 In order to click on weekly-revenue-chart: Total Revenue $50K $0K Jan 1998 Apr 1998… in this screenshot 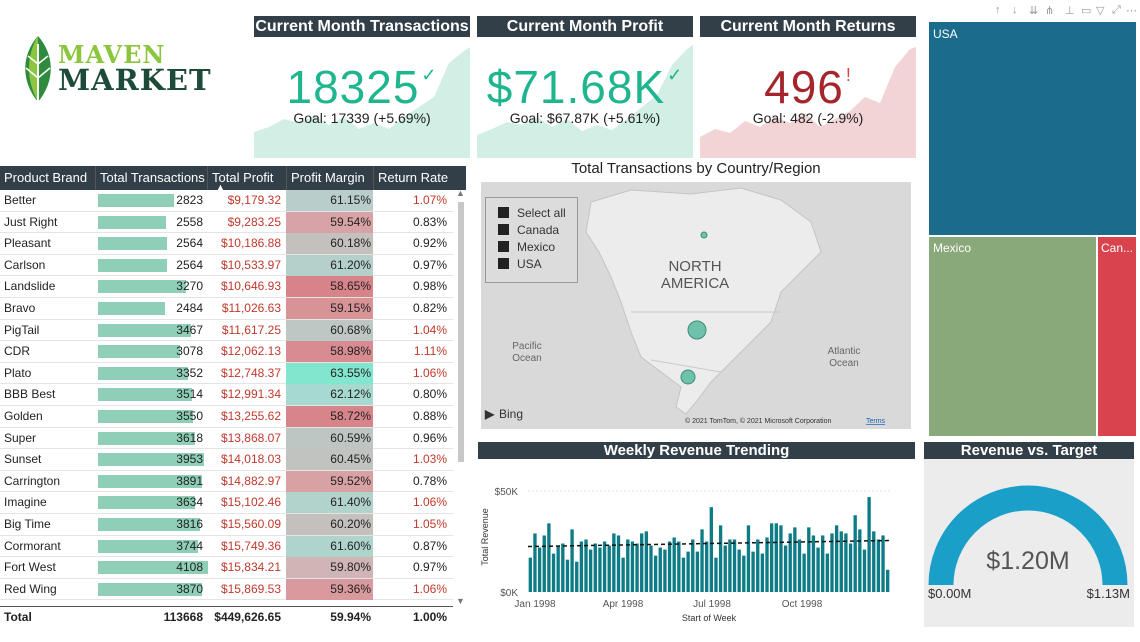, I will do `click(696, 543)`.